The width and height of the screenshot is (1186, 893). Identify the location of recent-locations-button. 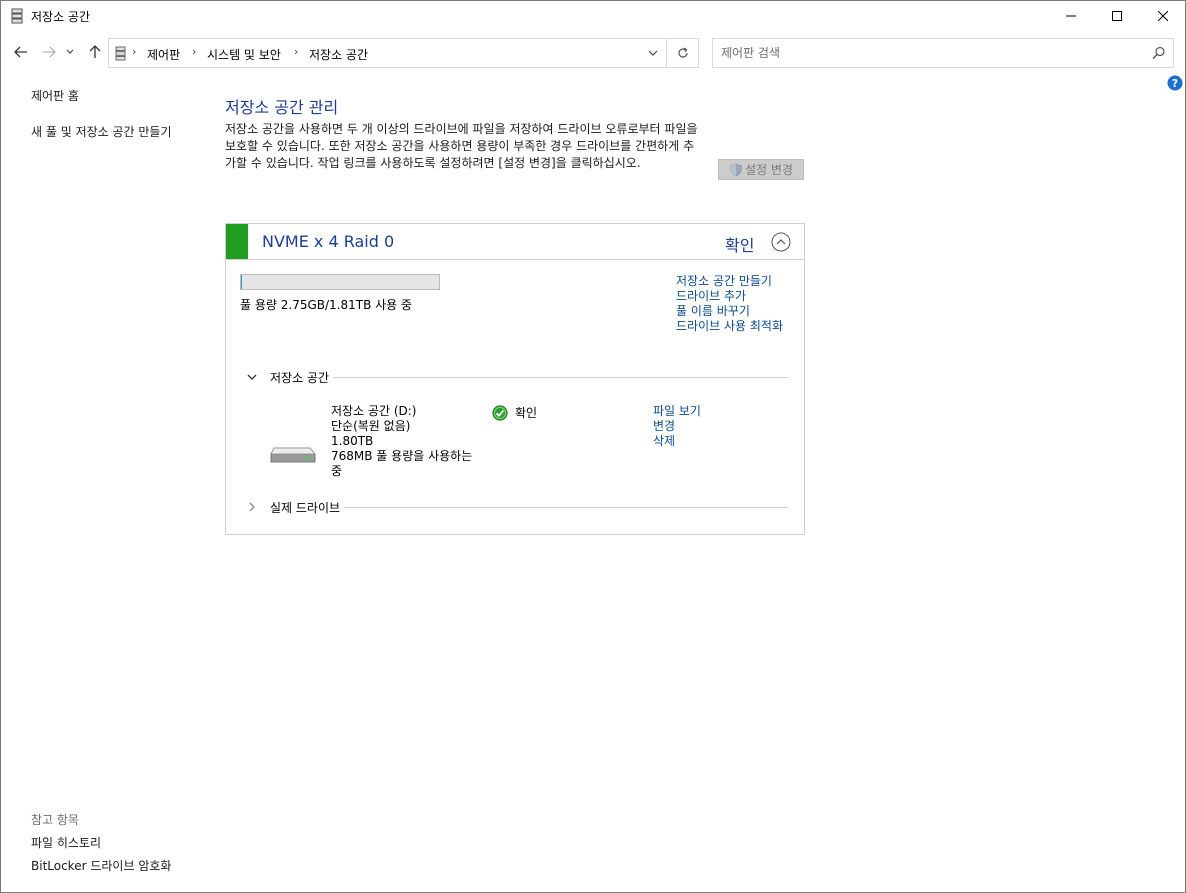
(70, 52).